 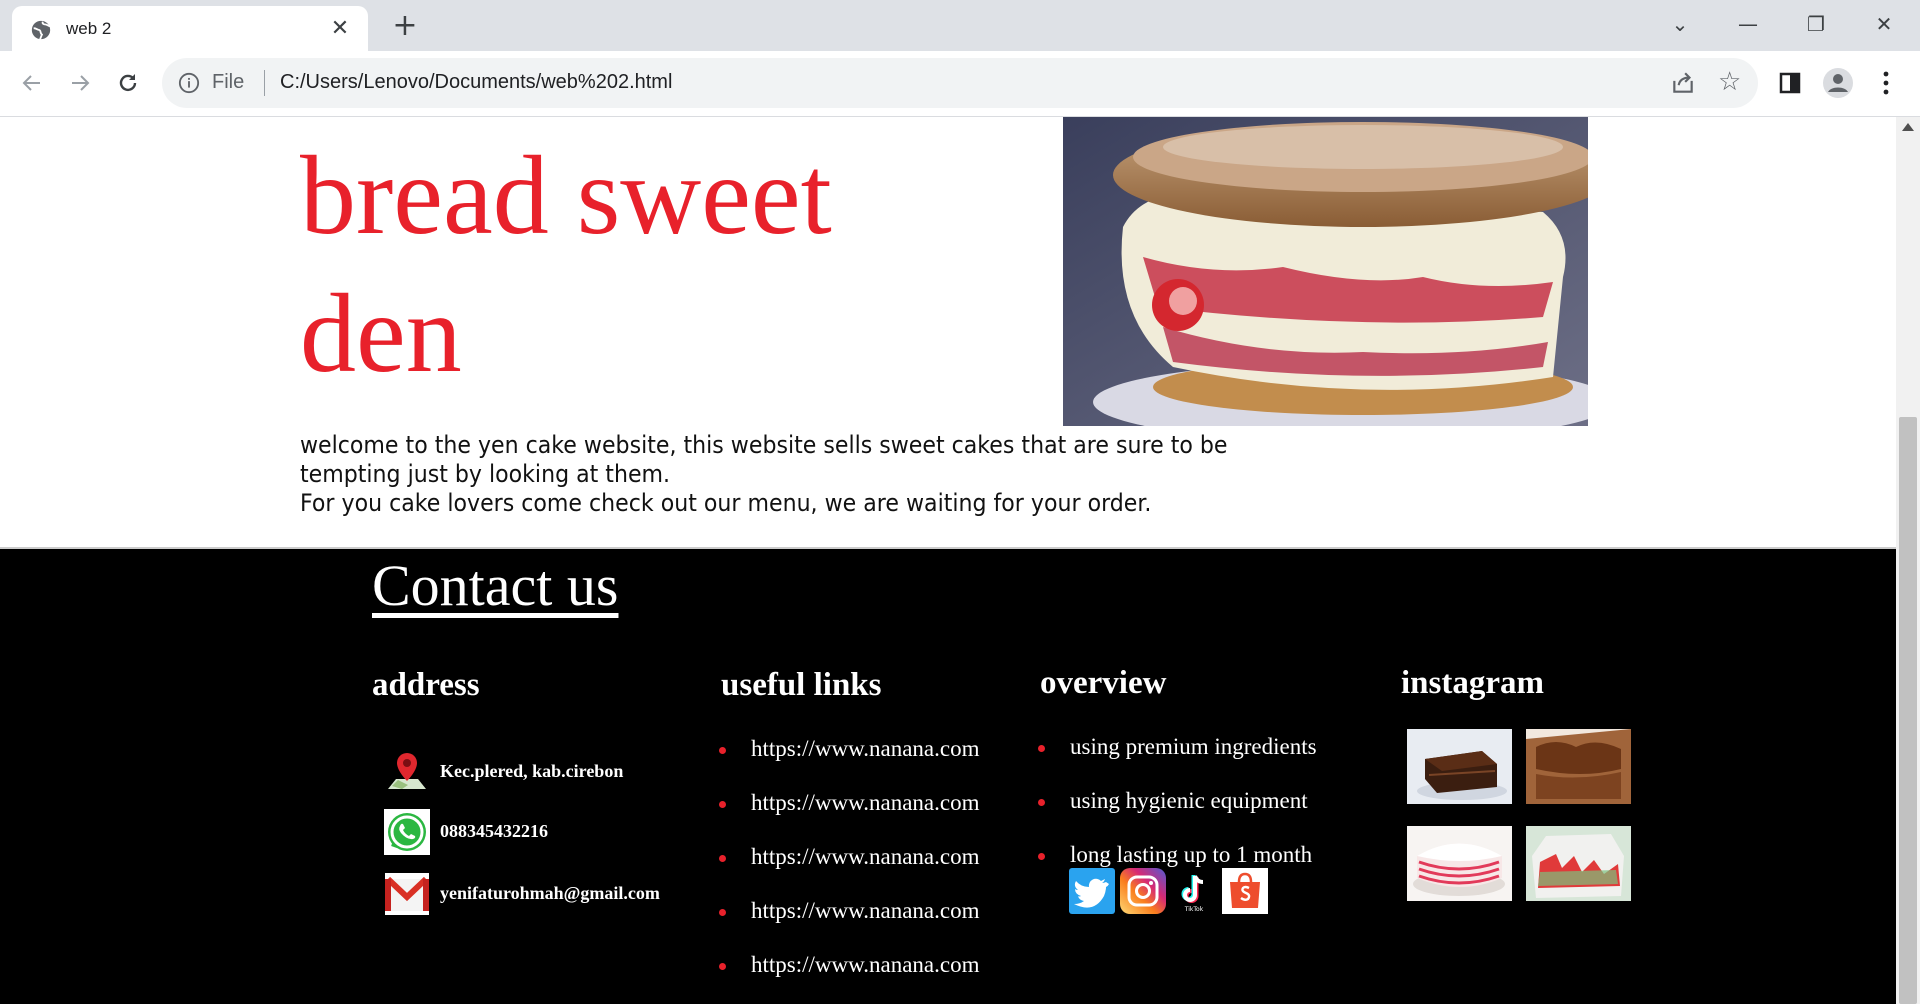 I want to click on scroll-up-arrow-icon, so click(x=1908, y=127).